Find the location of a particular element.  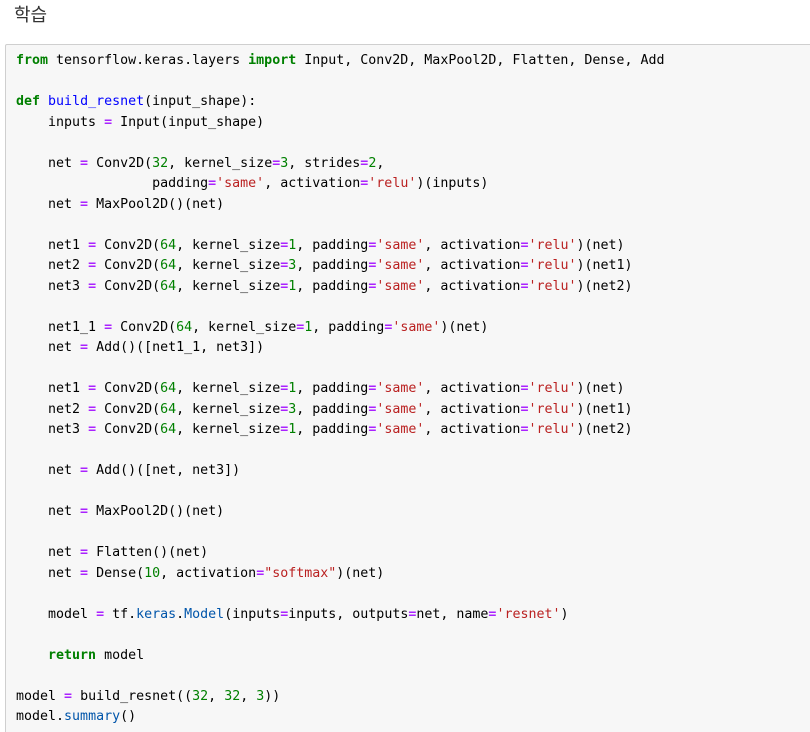

code-token-attr: keras is located at coordinates (156, 614).